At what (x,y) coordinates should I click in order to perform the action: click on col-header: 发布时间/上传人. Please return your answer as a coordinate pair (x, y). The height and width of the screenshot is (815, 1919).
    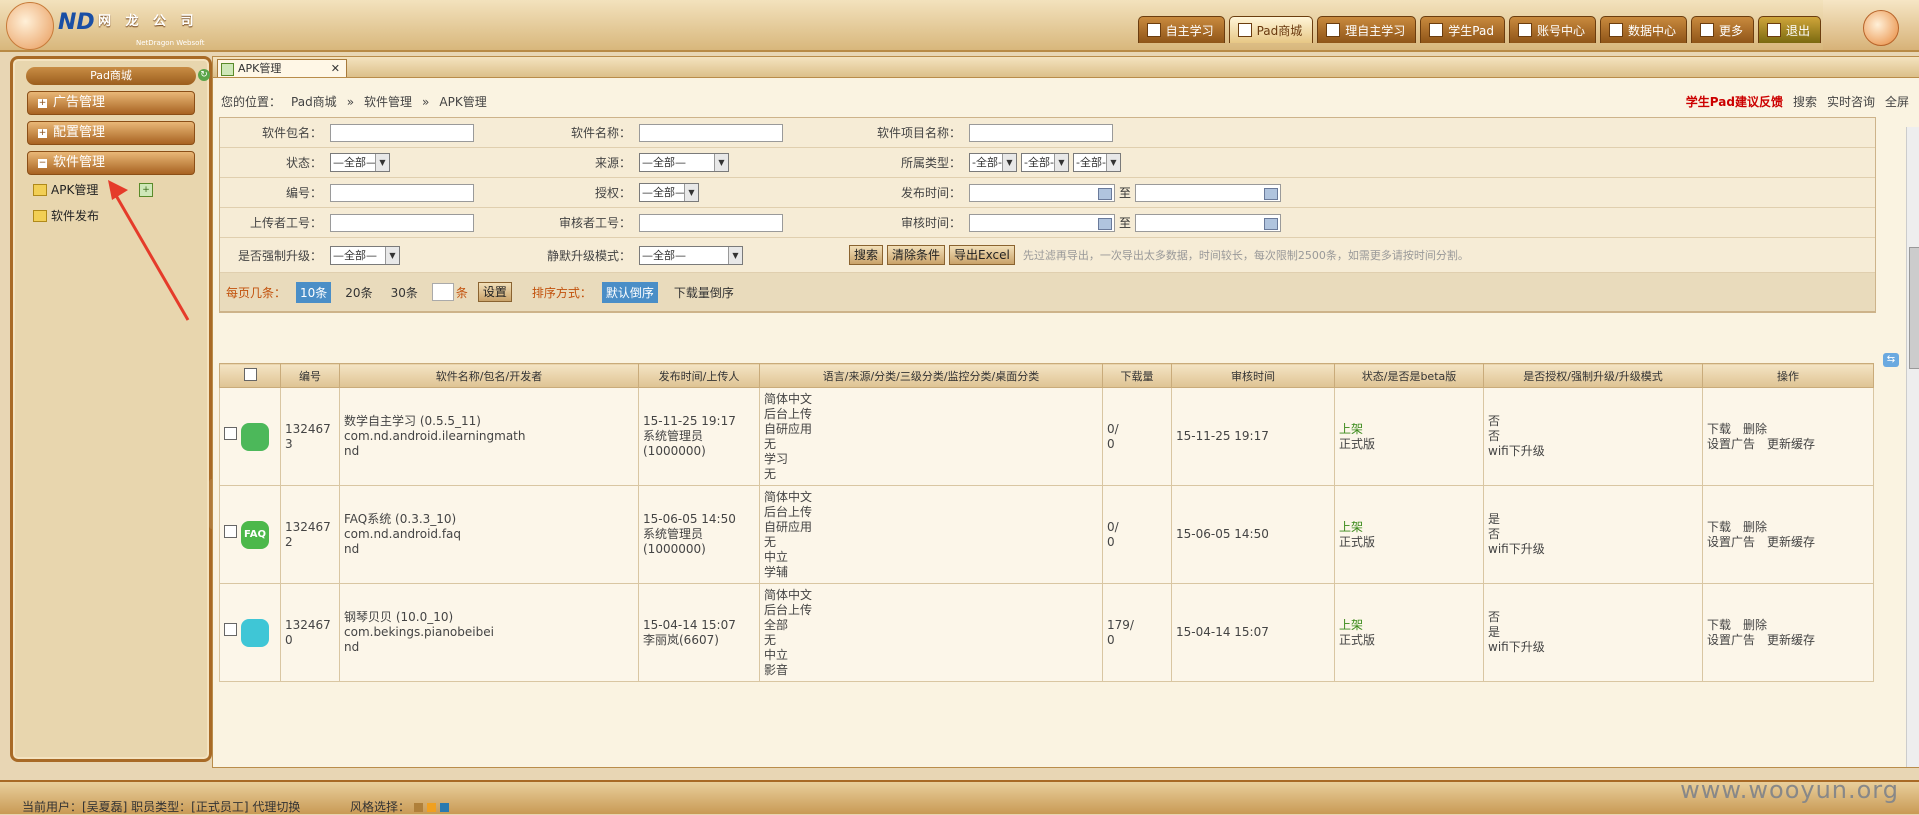
    Looking at the image, I should click on (699, 375).